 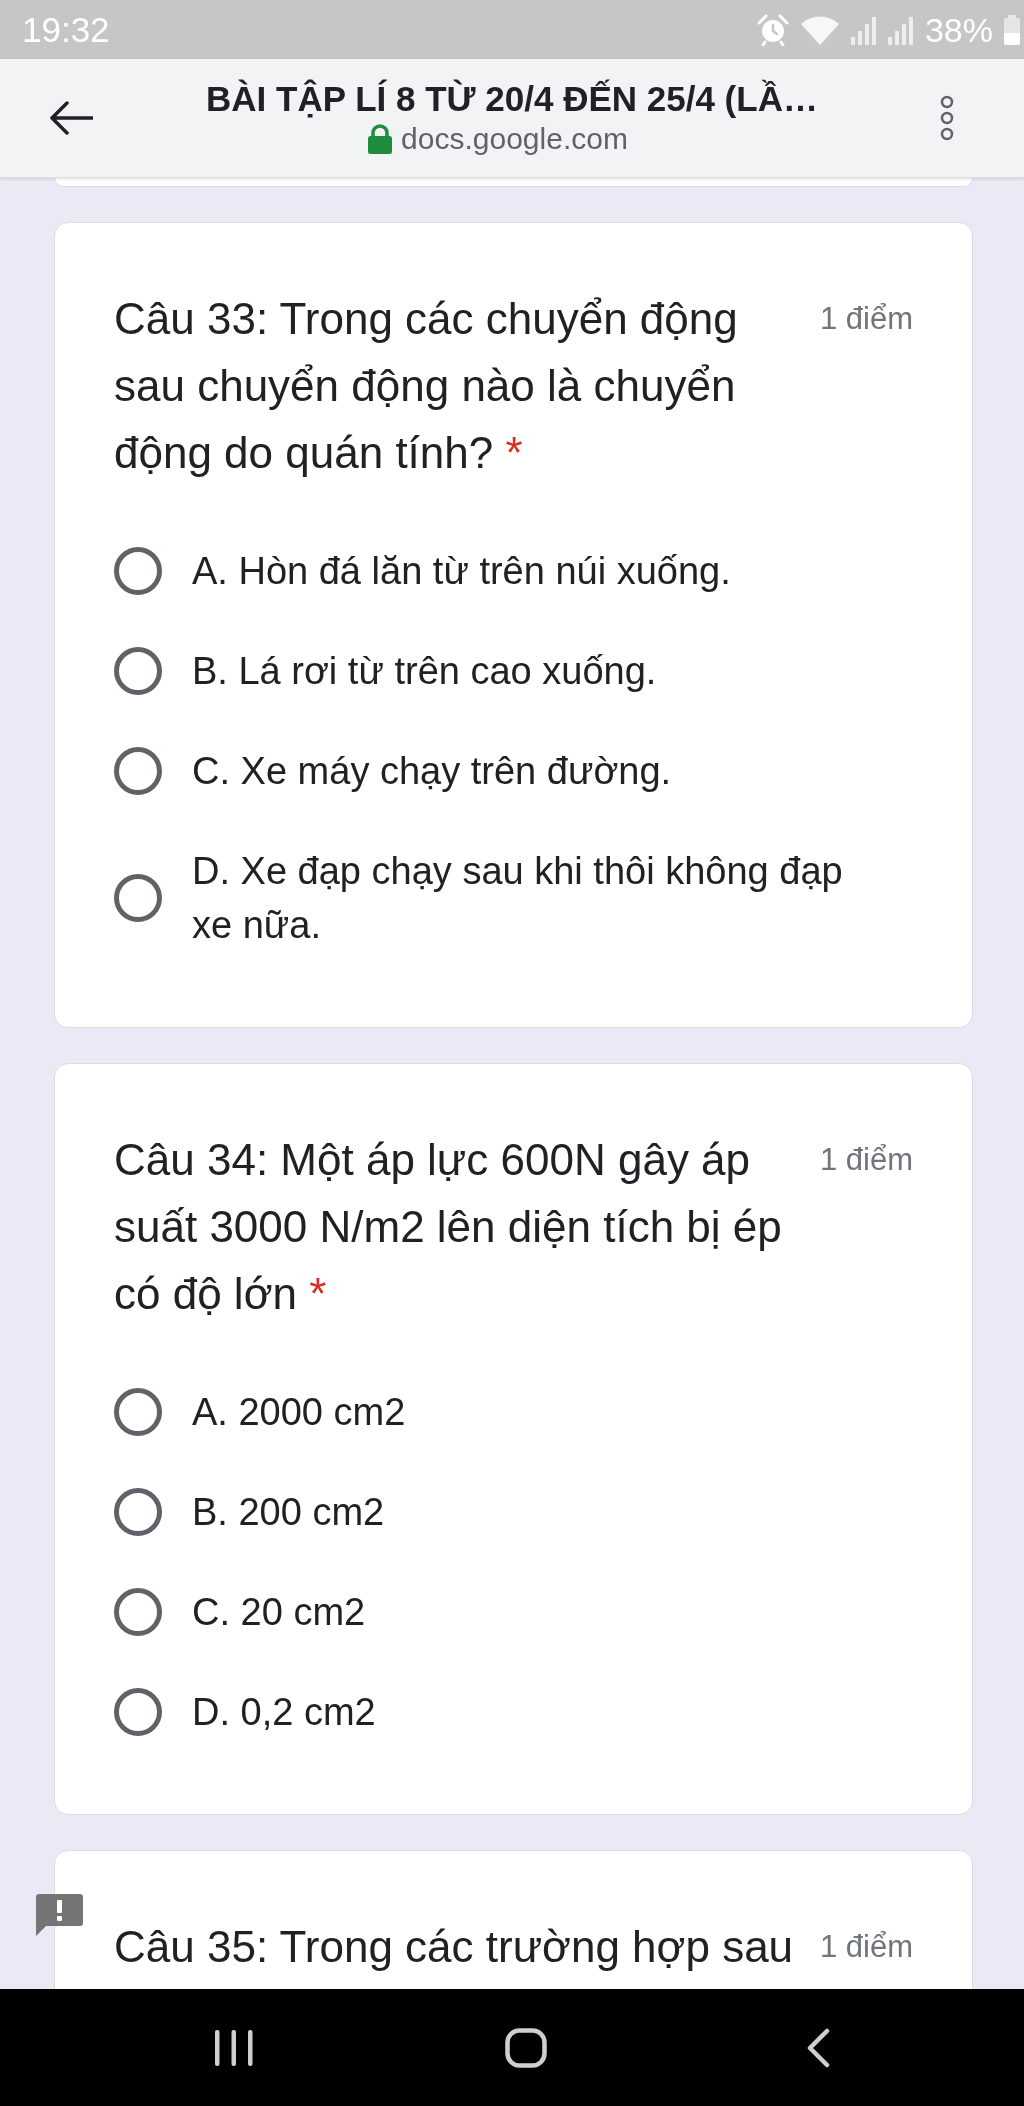 I want to click on option-label: B. Lá rơi từ trên cao xuống., so click(x=424, y=671).